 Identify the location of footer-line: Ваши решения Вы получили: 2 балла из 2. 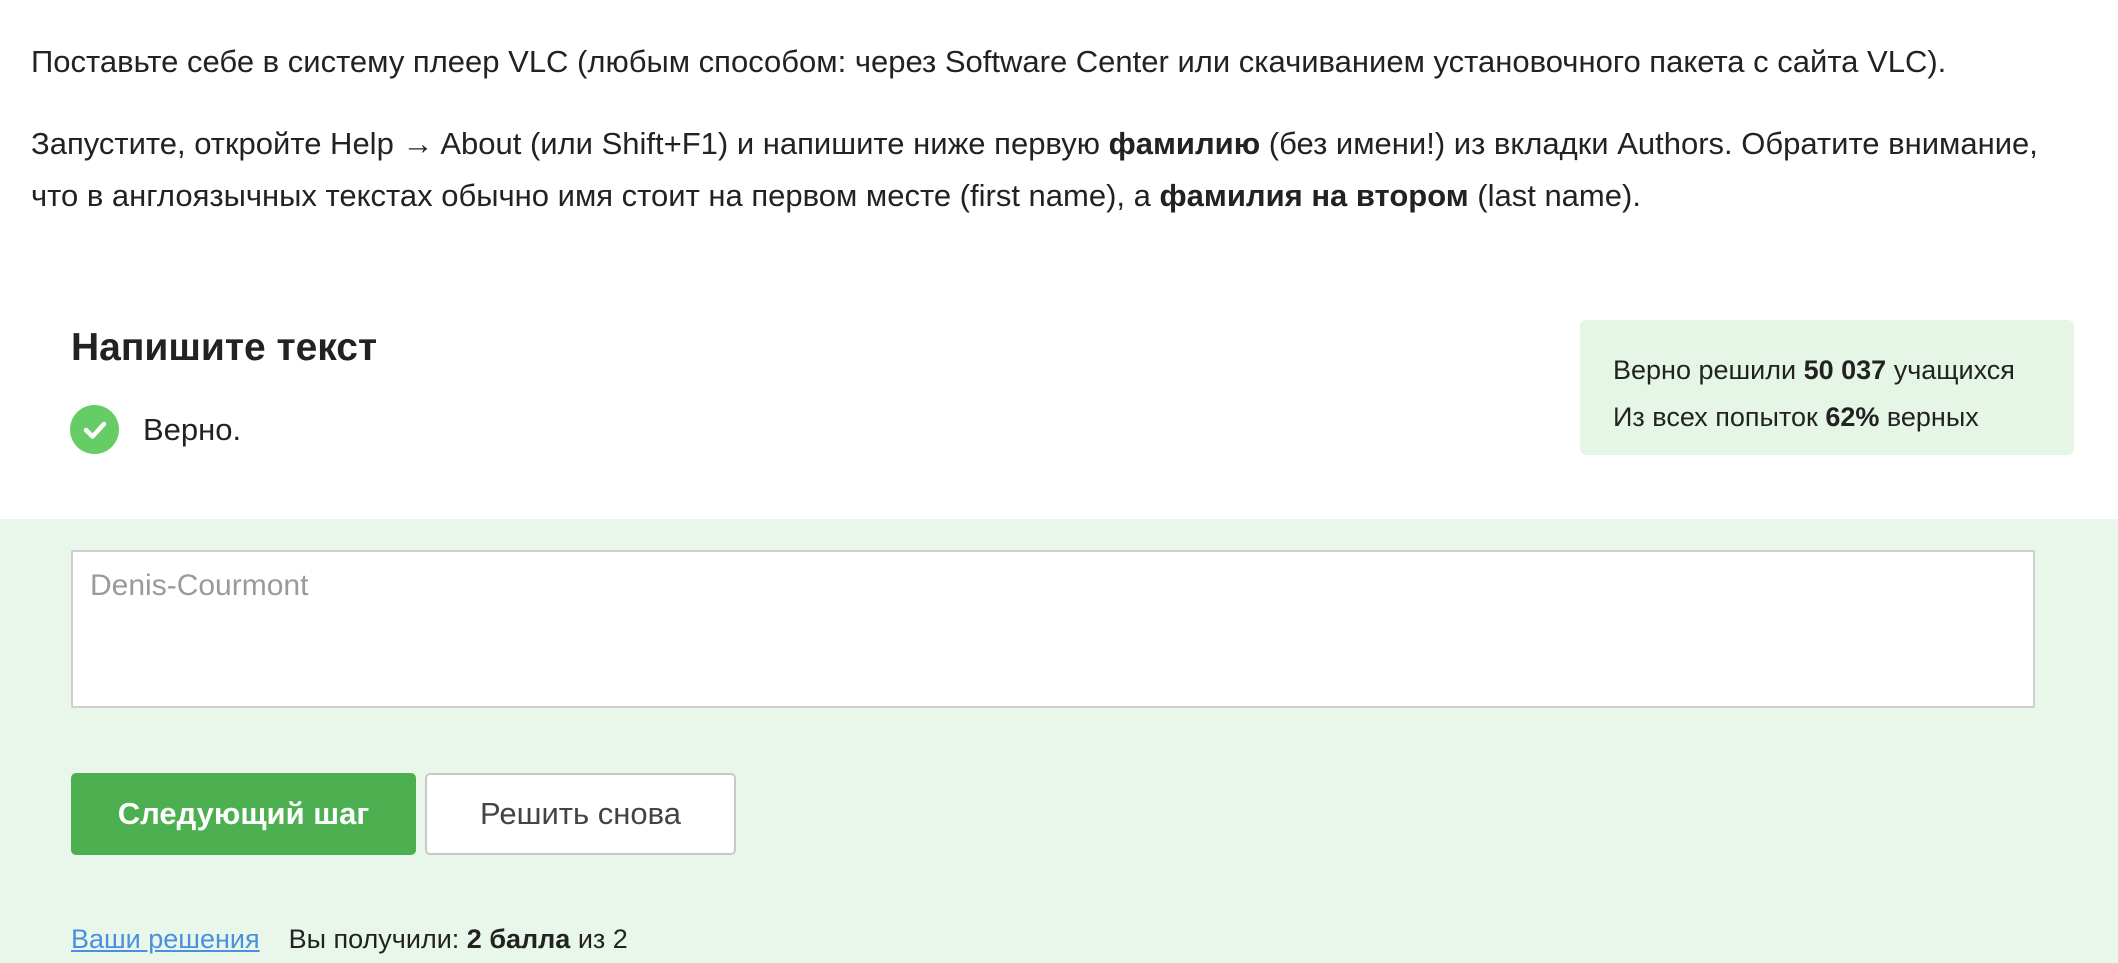
(349, 939).